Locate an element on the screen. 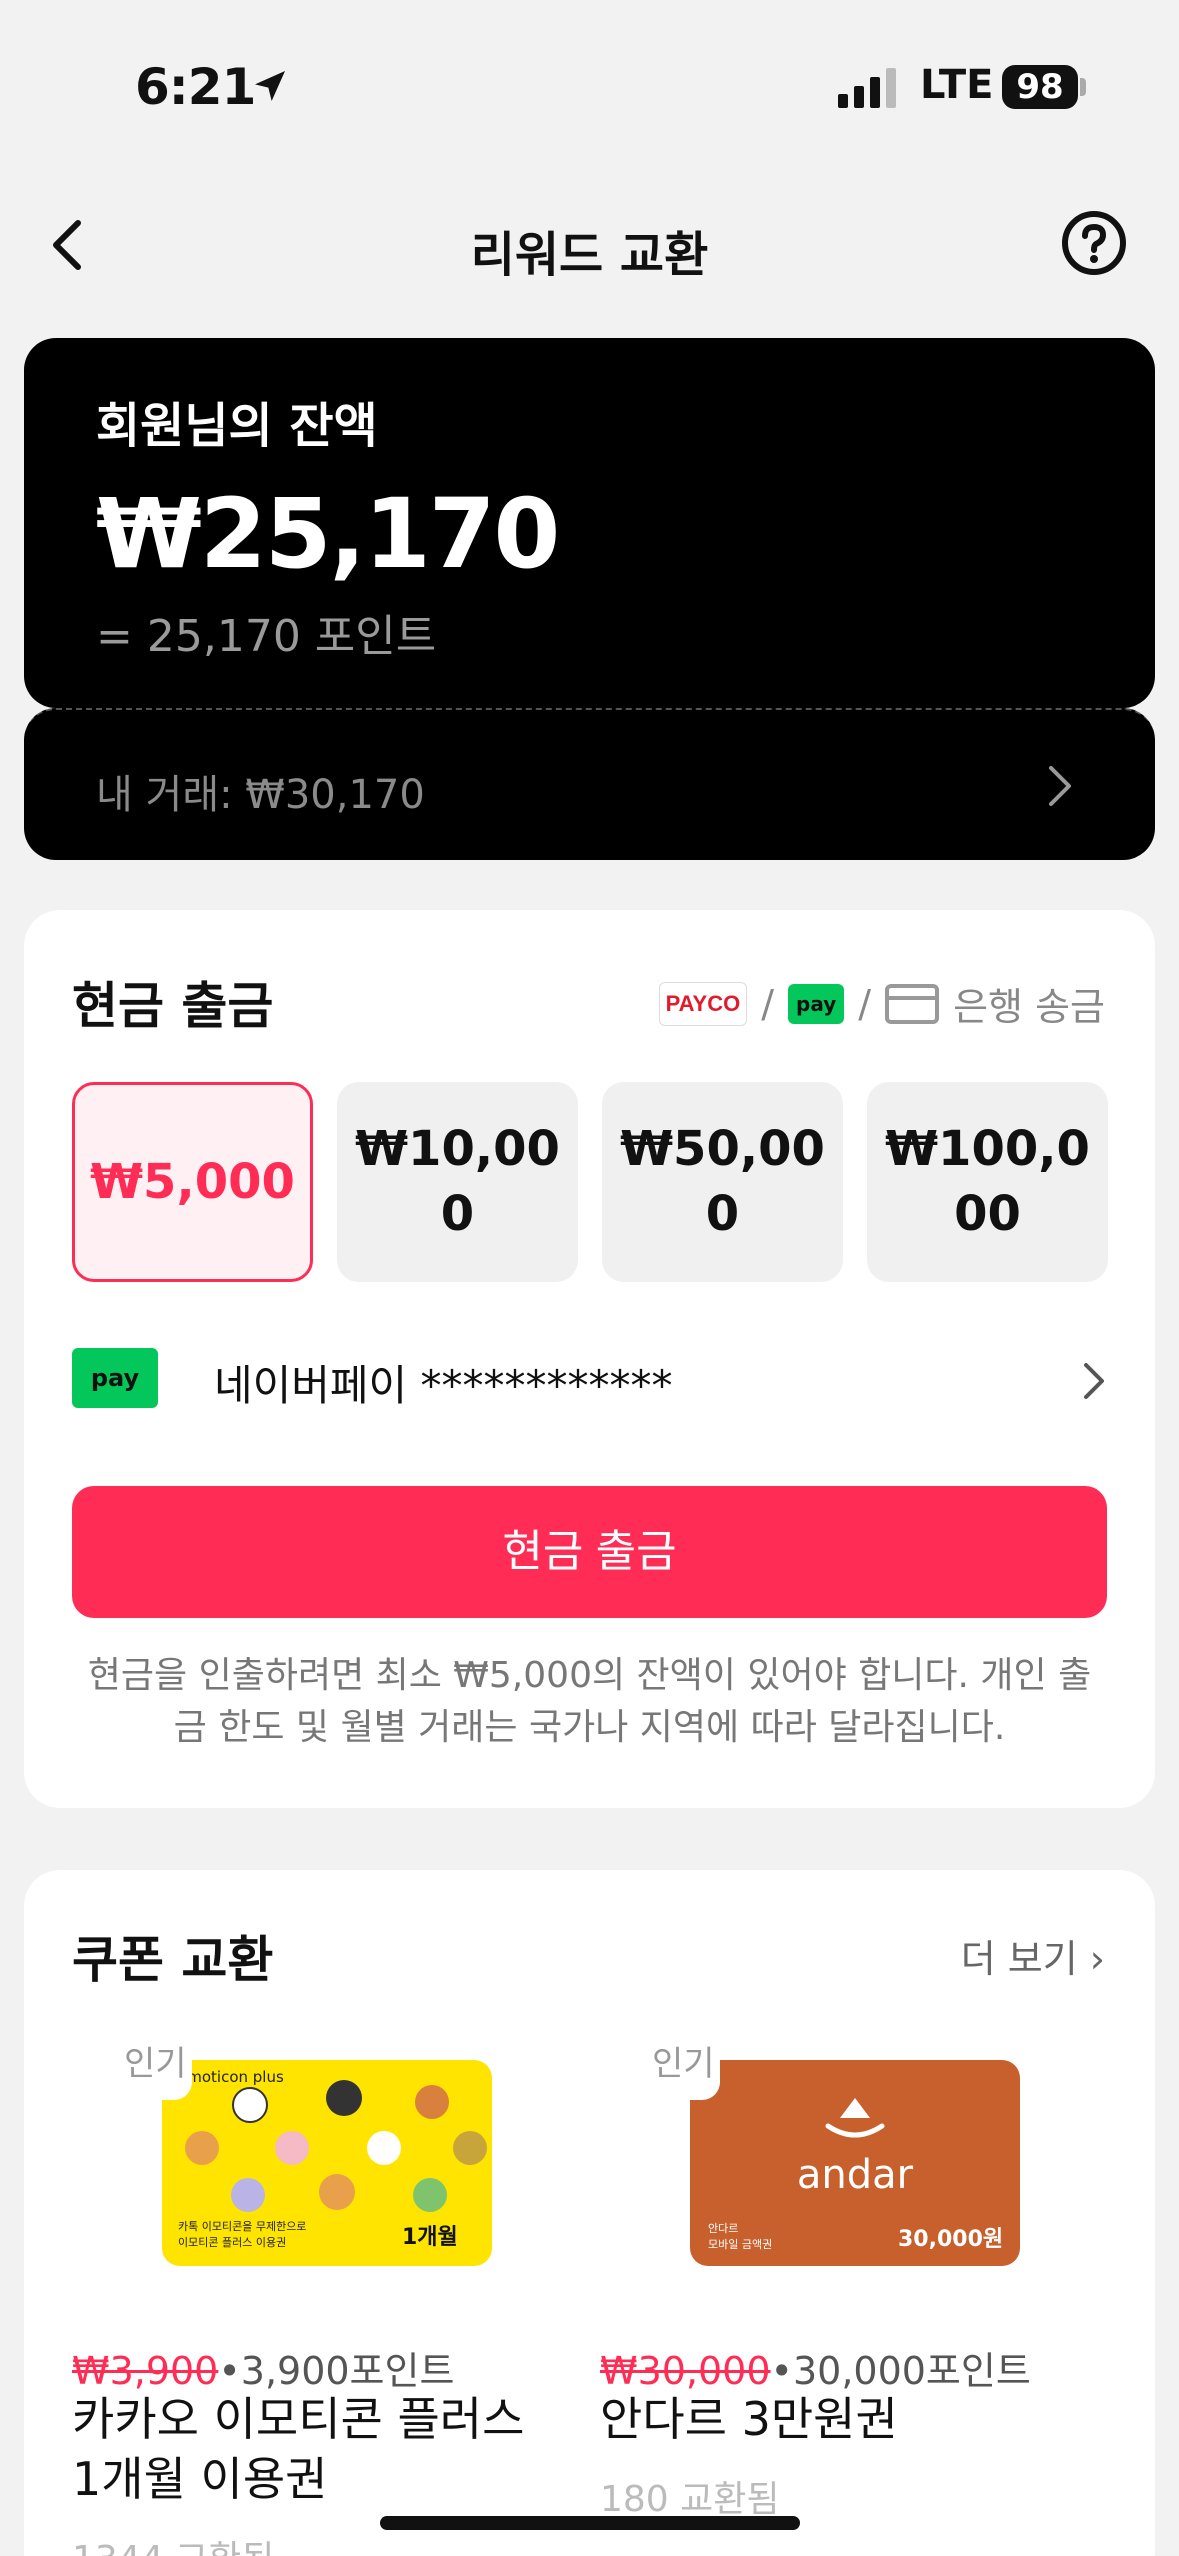 This screenshot has height=2556, width=1179. network-type: LTE is located at coordinates (957, 85).